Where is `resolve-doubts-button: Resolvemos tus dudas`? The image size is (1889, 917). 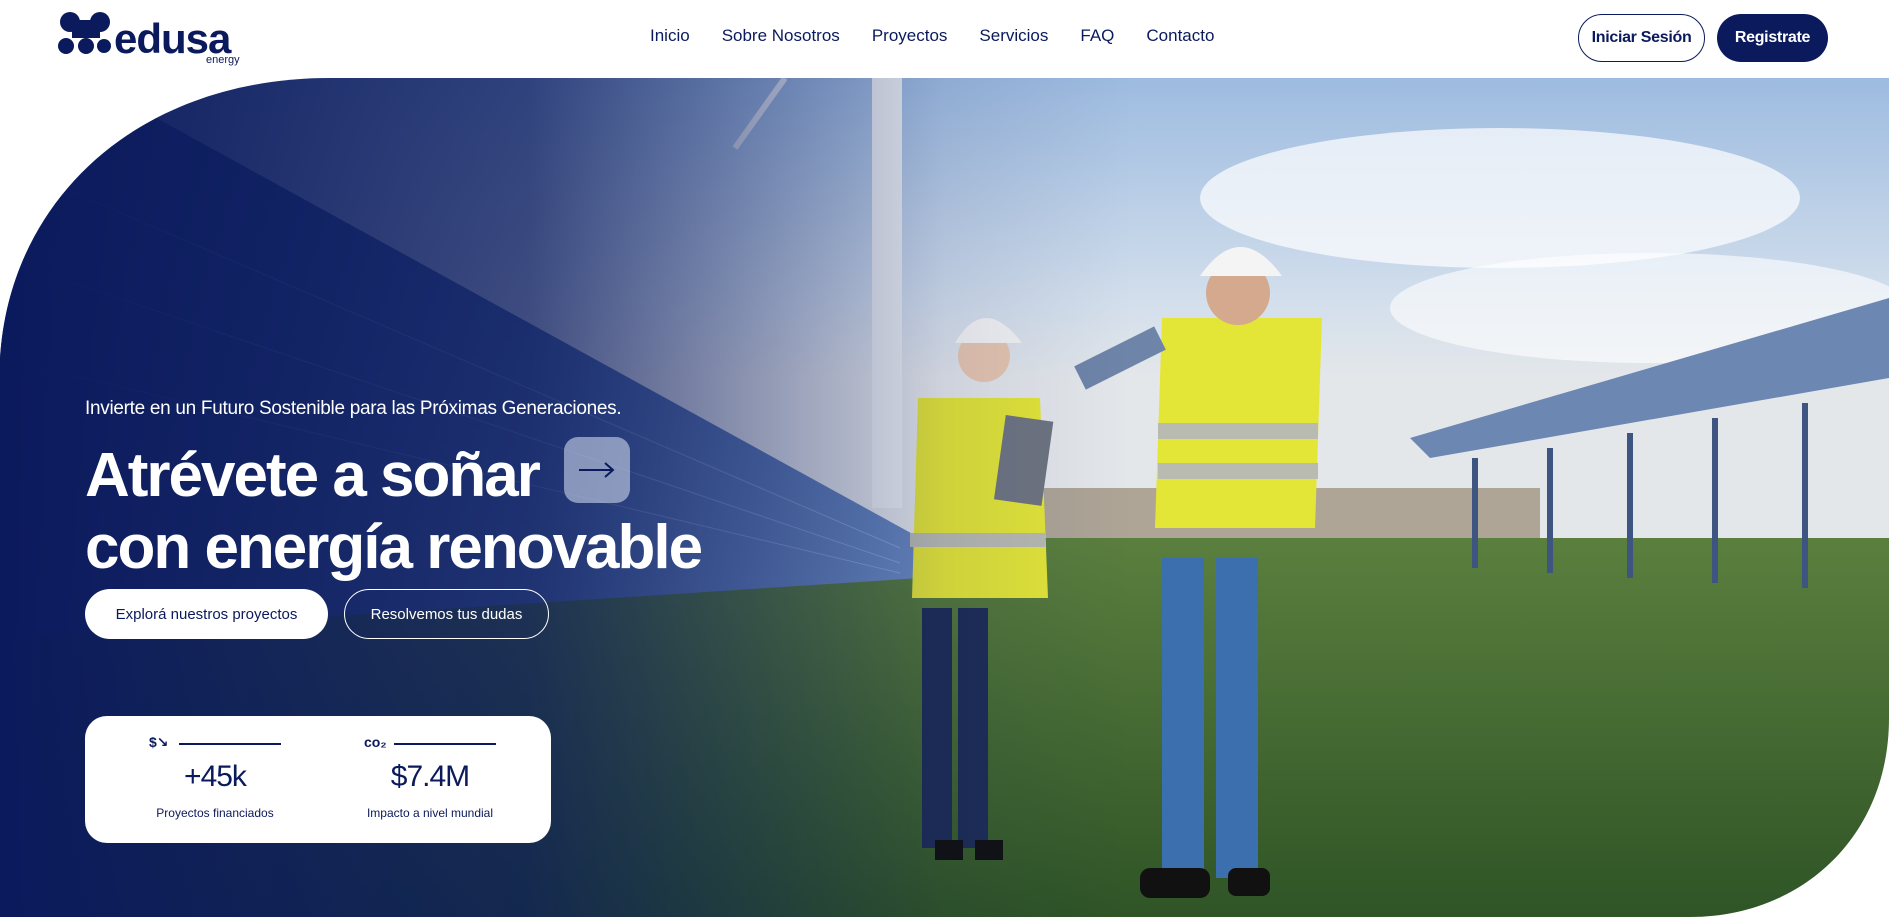
resolve-doubts-button: Resolvemos tus dudas is located at coordinates (446, 614).